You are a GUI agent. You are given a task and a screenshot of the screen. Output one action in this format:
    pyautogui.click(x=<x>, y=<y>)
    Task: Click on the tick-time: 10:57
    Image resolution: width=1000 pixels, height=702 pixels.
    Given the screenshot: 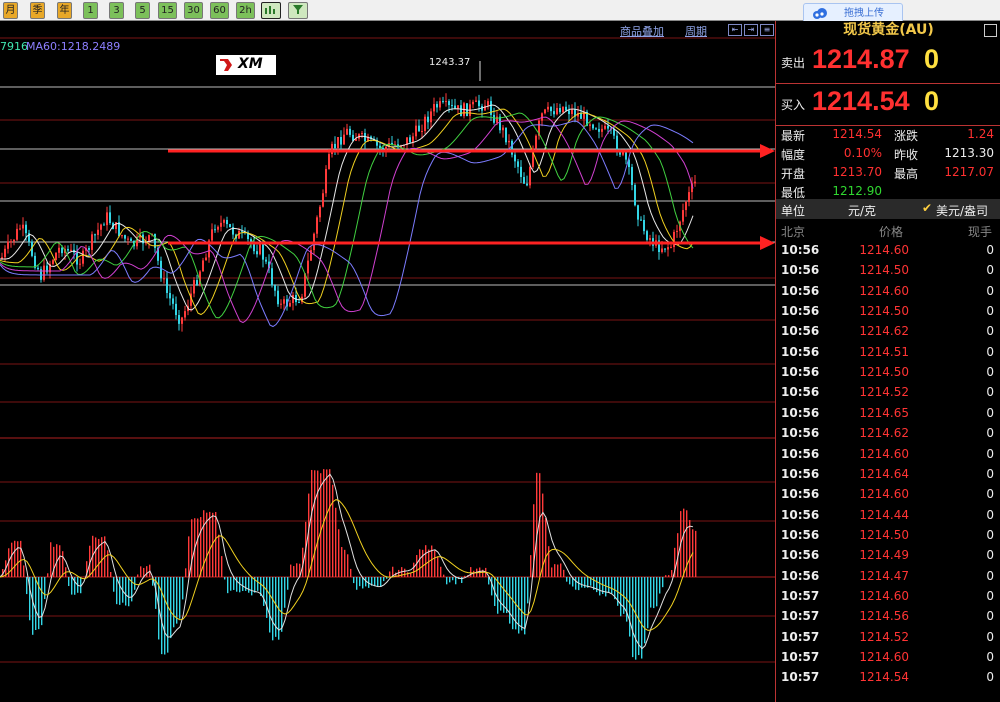 What is the action you would take?
    pyautogui.click(x=800, y=677)
    